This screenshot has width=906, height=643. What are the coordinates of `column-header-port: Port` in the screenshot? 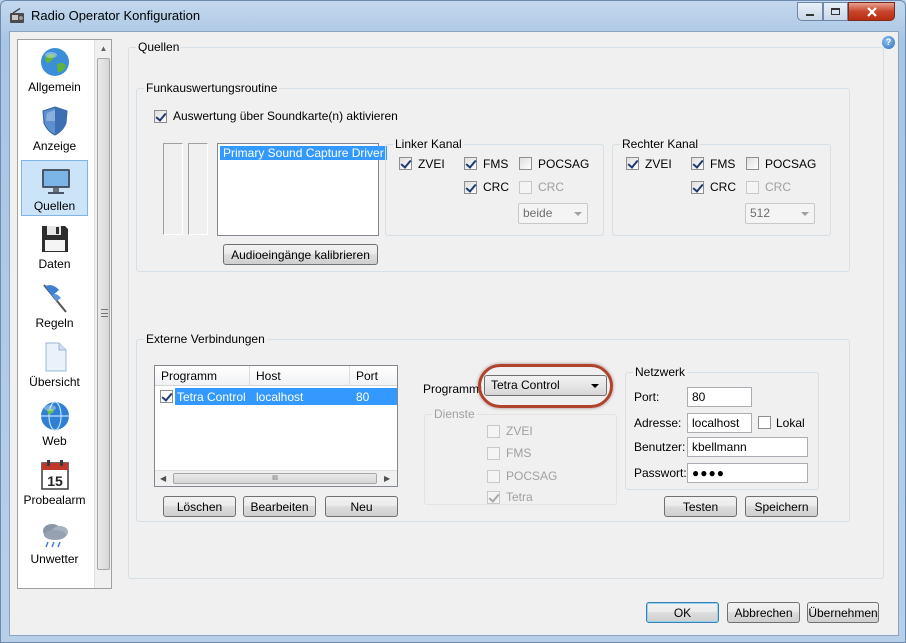 It's located at (367, 376).